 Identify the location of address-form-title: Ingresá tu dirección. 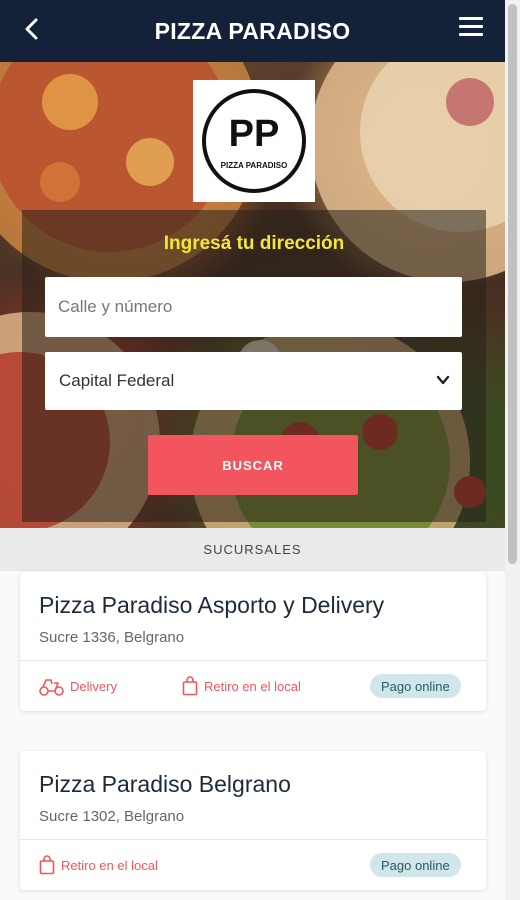
(254, 243).